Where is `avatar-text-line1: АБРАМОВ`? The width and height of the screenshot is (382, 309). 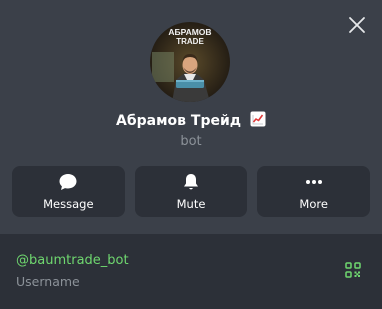 avatar-text-line1: АБРАМОВ is located at coordinates (189, 32).